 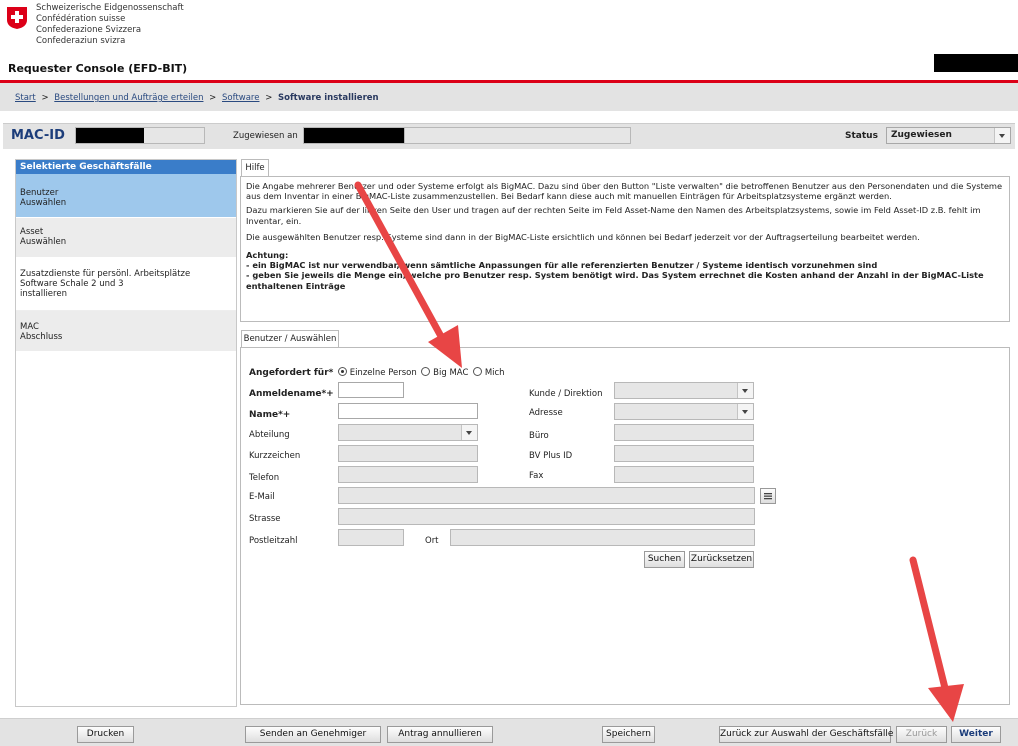 What do you see at coordinates (684, 411) in the screenshot?
I see `address-select` at bounding box center [684, 411].